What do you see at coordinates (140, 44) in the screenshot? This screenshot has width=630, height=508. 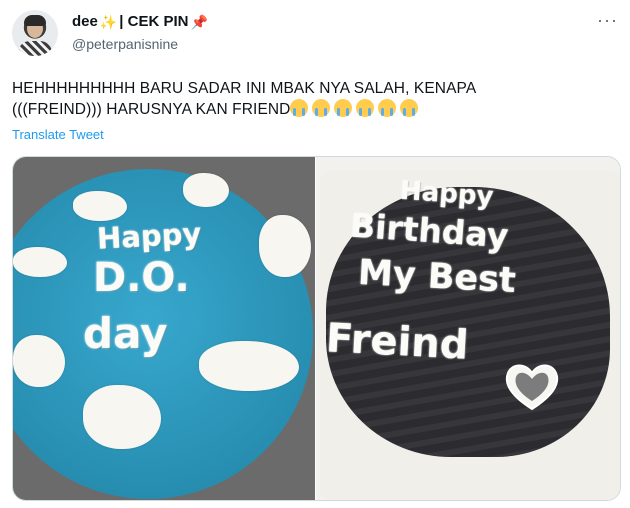 I see `user-handle: @peterpanisnine` at bounding box center [140, 44].